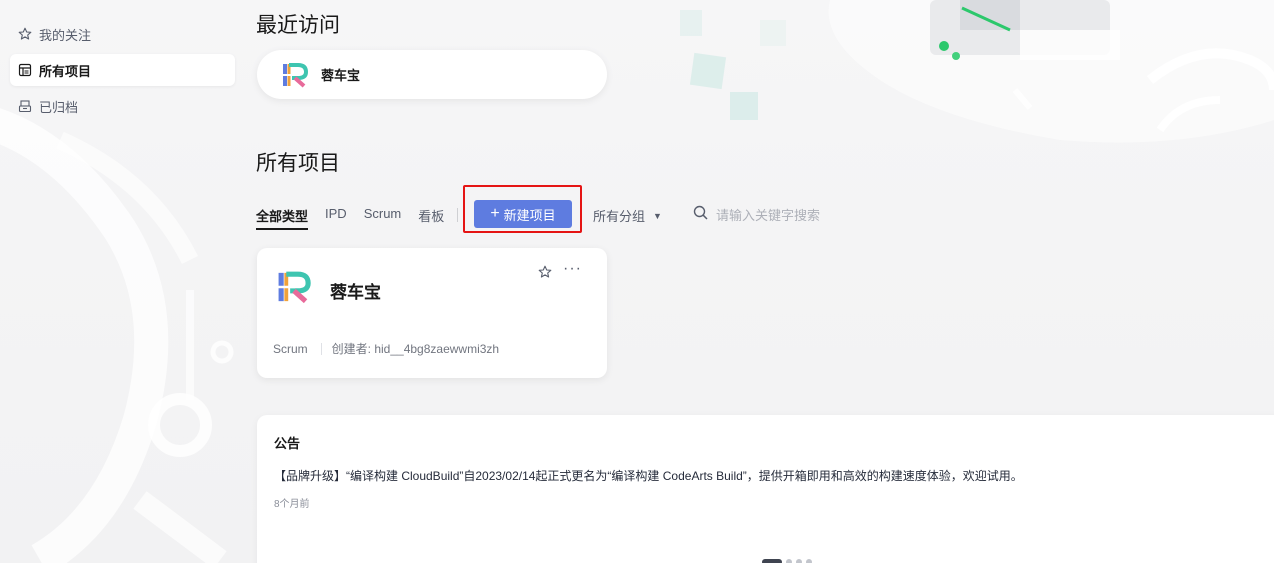 The height and width of the screenshot is (563, 1274). What do you see at coordinates (336, 214) in the screenshot?
I see `tab-ipd: IPD` at bounding box center [336, 214].